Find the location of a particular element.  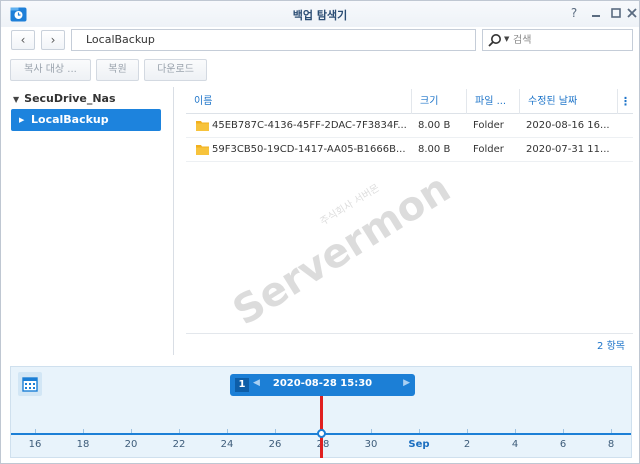

column-header-size: 크기 is located at coordinates (439, 101).